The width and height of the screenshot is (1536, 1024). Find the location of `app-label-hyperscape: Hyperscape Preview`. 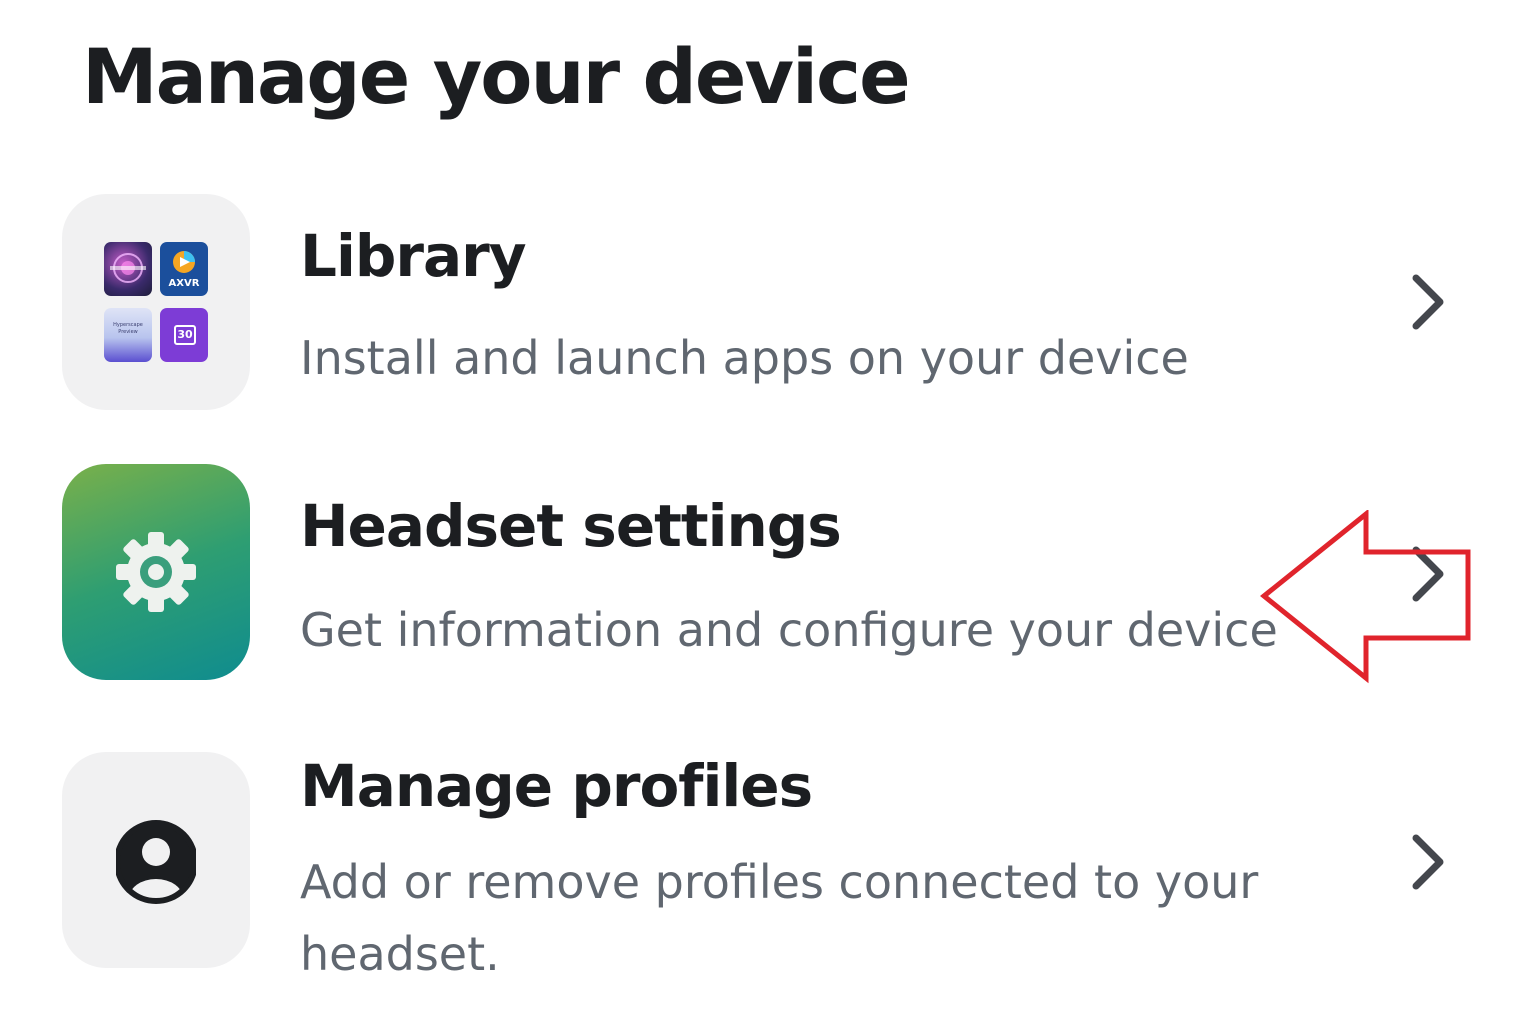

app-label-hyperscape: Hyperscape Preview is located at coordinates (128, 328).